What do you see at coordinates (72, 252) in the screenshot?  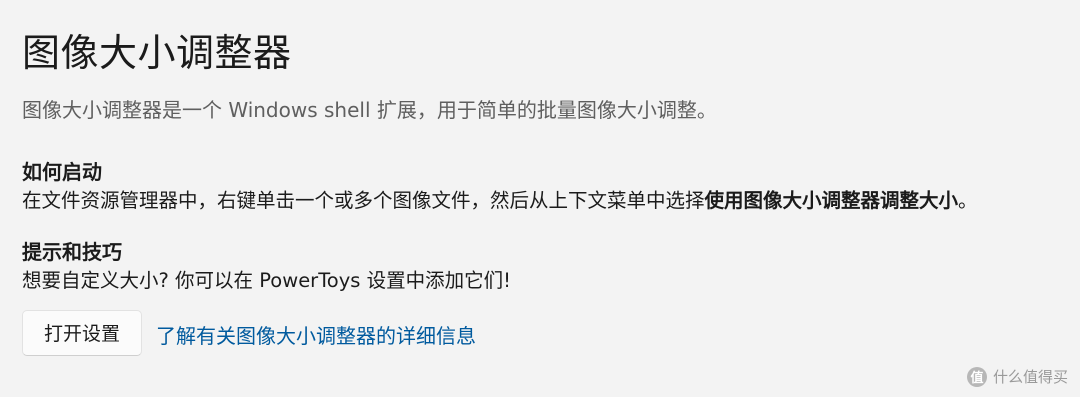 I see `tips-heading: 提示和技巧` at bounding box center [72, 252].